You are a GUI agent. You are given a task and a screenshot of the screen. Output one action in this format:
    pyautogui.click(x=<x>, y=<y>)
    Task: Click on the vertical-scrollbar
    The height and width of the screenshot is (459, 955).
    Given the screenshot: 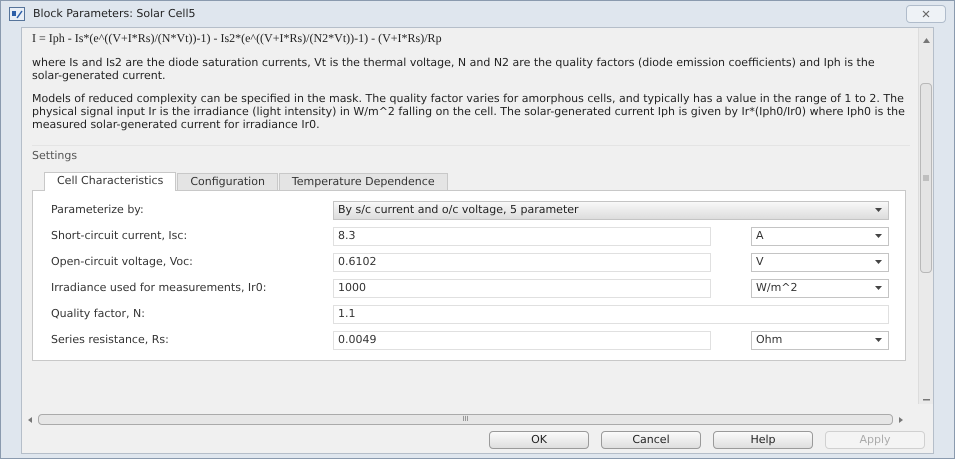 What is the action you would take?
    pyautogui.click(x=925, y=216)
    